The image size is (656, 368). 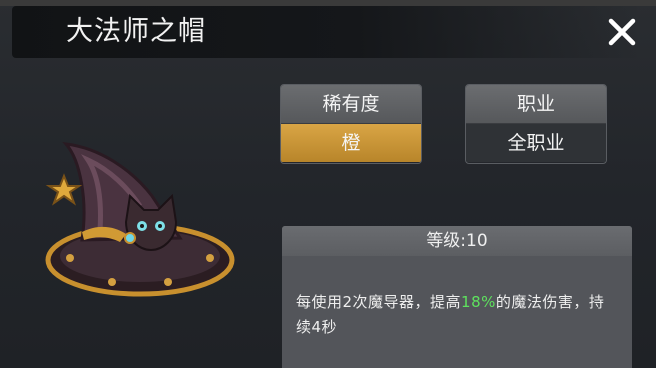 I want to click on job-box: 职业 全职业, so click(x=536, y=124).